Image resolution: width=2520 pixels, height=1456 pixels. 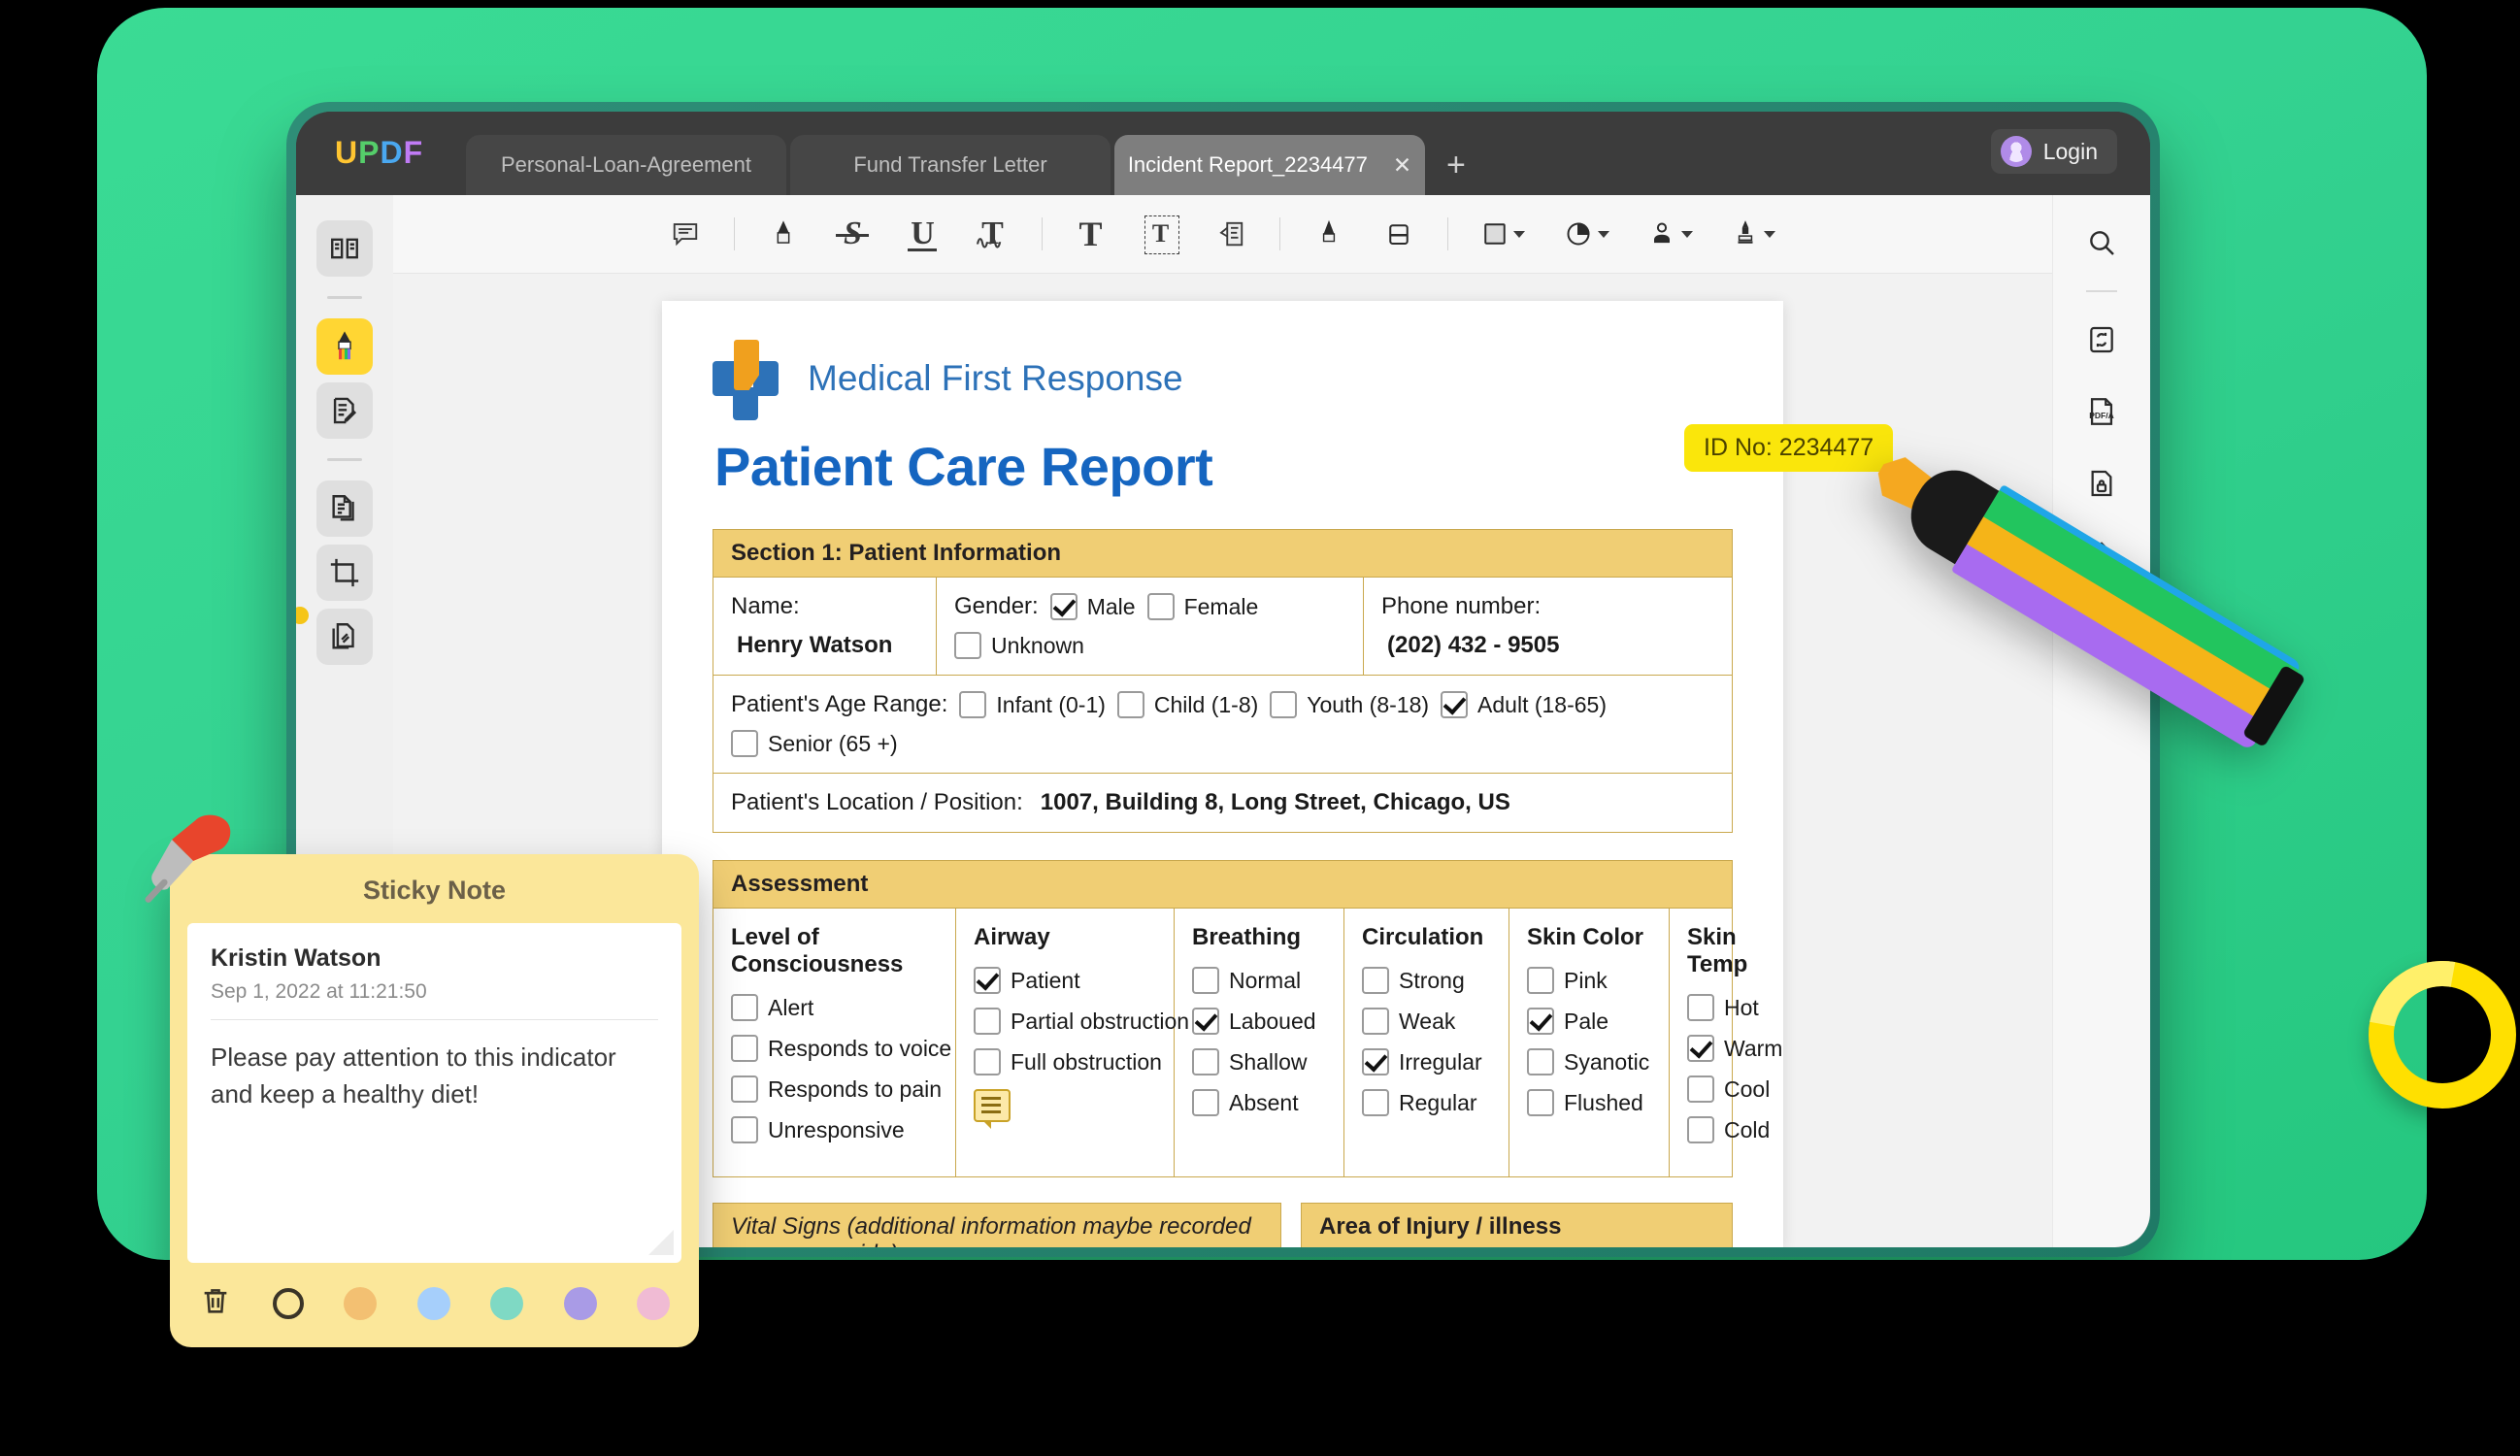 I want to click on checkbox-female: Female, so click(x=1202, y=606).